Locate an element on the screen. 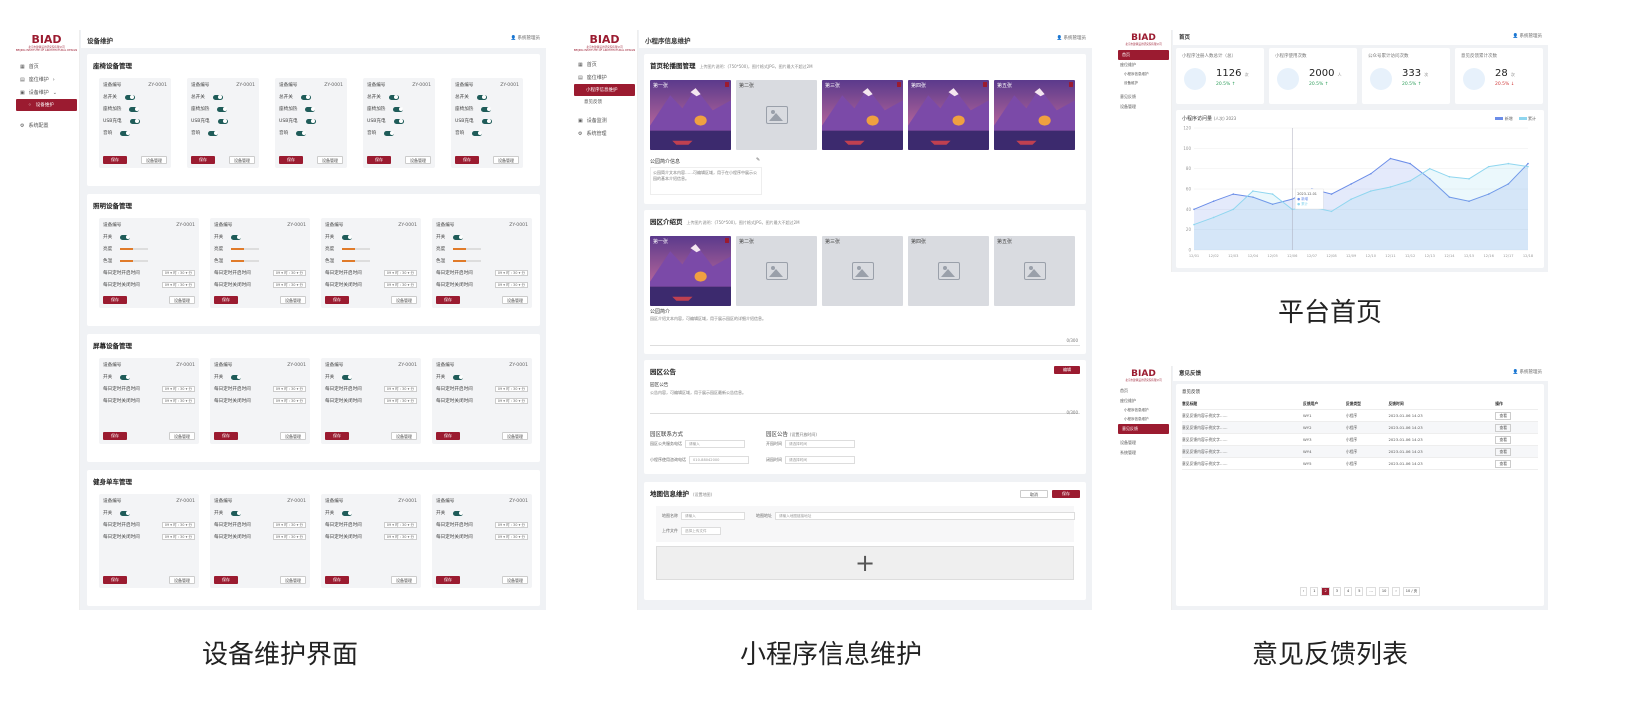 Image resolution: width=1641 pixels, height=724 pixels. notice-text: 公告内容，可编辑区域，用于展示园区最新公告信息。 is located at coordinates (865, 402).